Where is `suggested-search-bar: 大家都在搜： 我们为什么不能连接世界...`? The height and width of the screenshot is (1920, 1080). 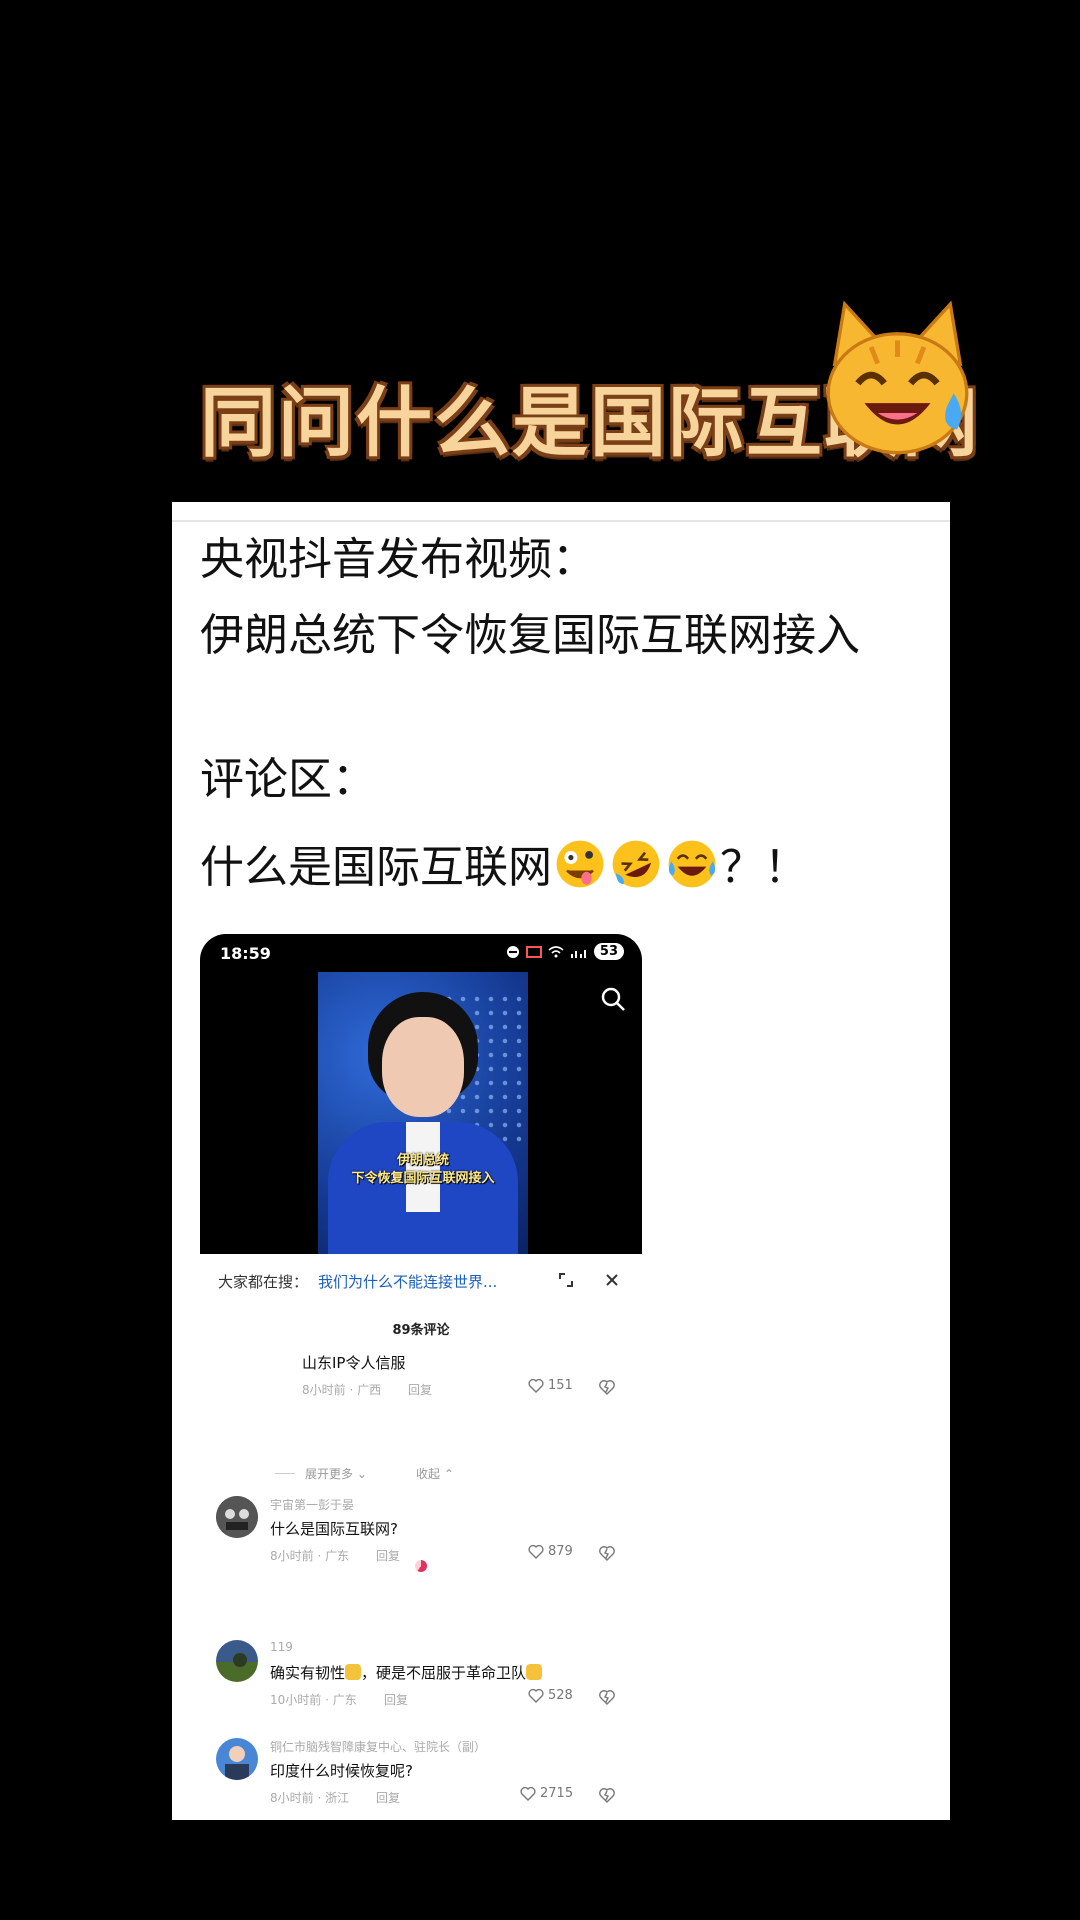
suggested-search-bar: 大家都在搜： 我们为什么不能连接世界... is located at coordinates (421, 1280).